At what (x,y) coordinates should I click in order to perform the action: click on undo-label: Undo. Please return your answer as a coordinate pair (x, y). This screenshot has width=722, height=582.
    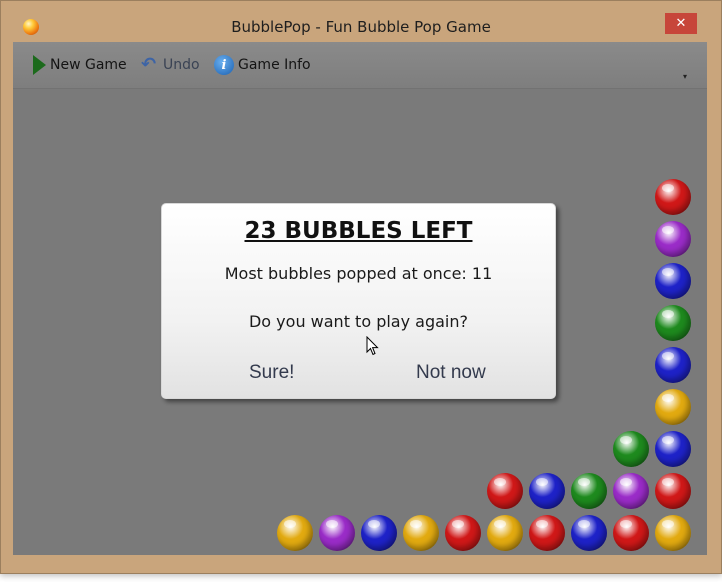
    Looking at the image, I should click on (181, 65).